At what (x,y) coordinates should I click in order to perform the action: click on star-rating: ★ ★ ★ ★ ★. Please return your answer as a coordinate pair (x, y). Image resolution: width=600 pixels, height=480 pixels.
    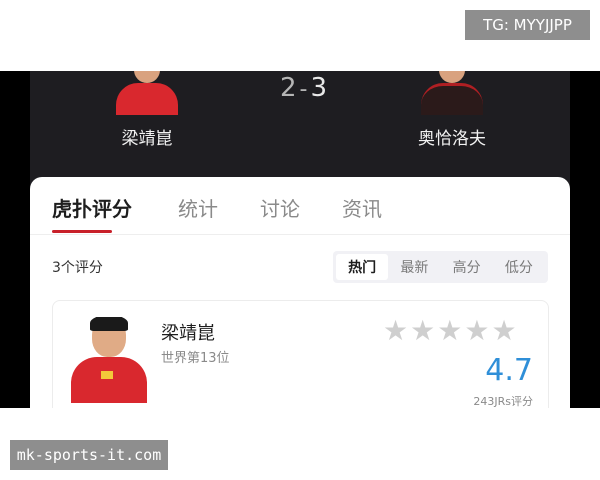
    Looking at the image, I should click on (450, 331).